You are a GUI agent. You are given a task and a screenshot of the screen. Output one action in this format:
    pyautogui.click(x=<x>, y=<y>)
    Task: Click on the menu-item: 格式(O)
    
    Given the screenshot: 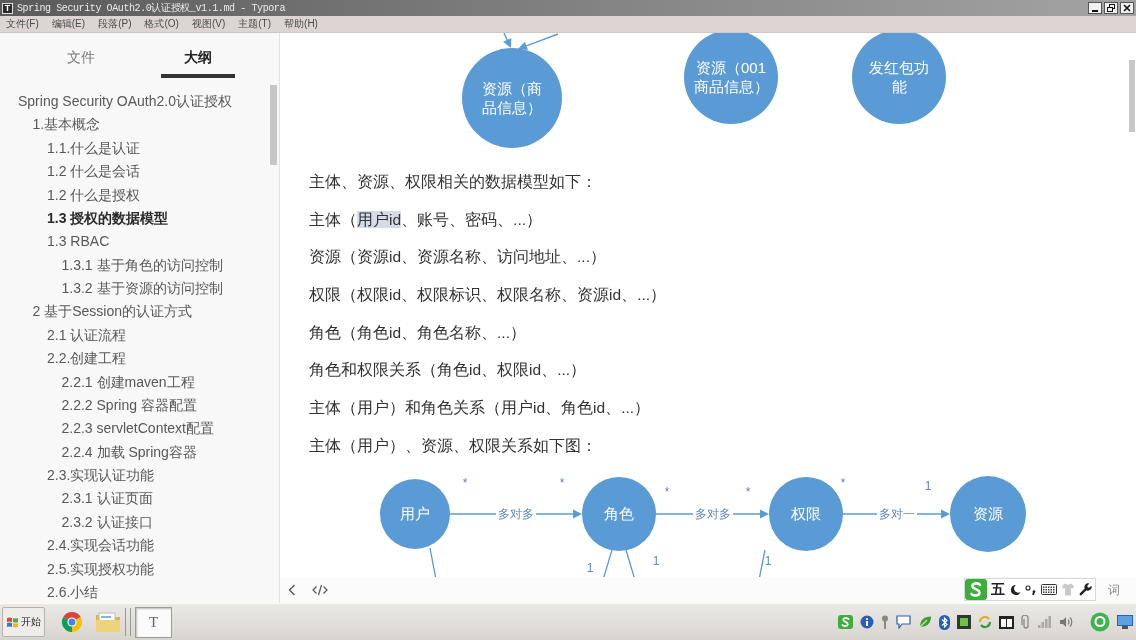 What is the action you would take?
    pyautogui.click(x=161, y=24)
    